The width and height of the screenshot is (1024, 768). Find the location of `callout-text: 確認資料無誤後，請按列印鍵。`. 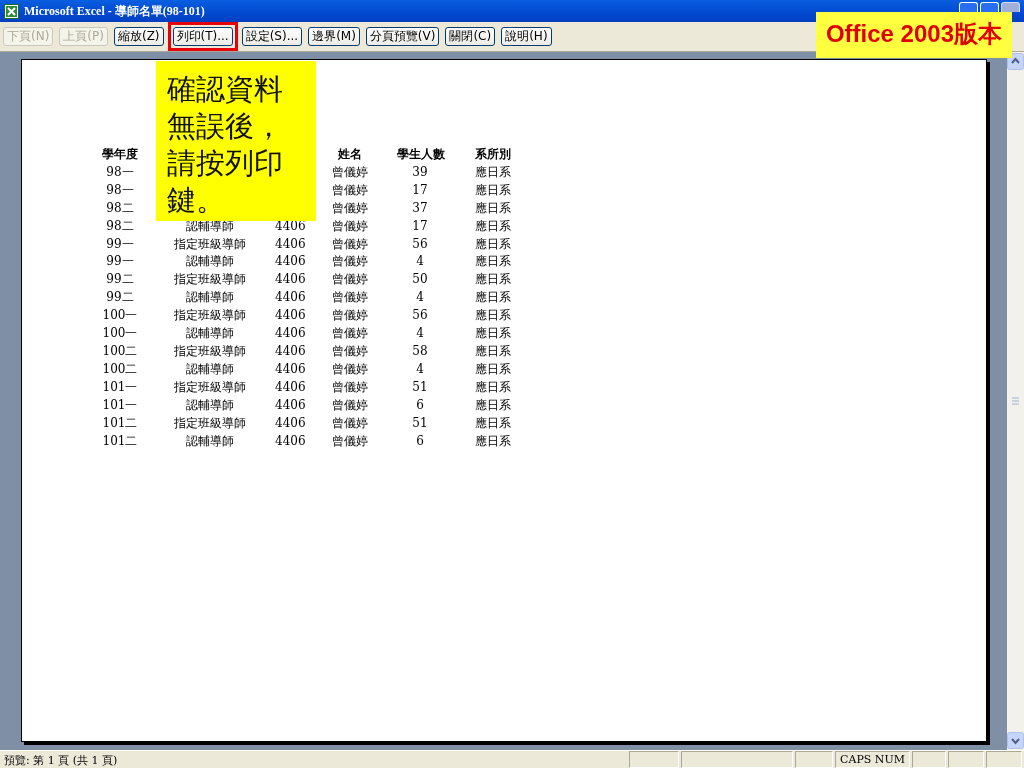

callout-text: 確認資料無誤後，請按列印鍵。 is located at coordinates (225, 145).